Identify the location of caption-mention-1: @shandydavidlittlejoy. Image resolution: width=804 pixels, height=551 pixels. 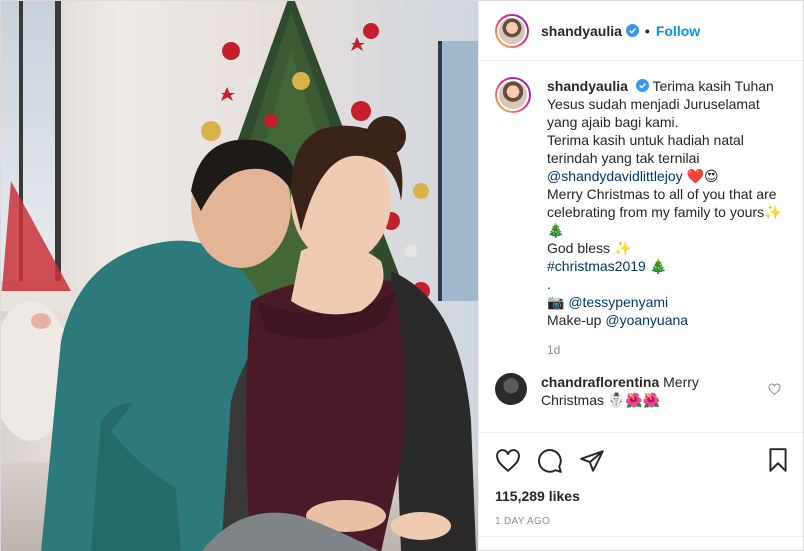
(615, 176).